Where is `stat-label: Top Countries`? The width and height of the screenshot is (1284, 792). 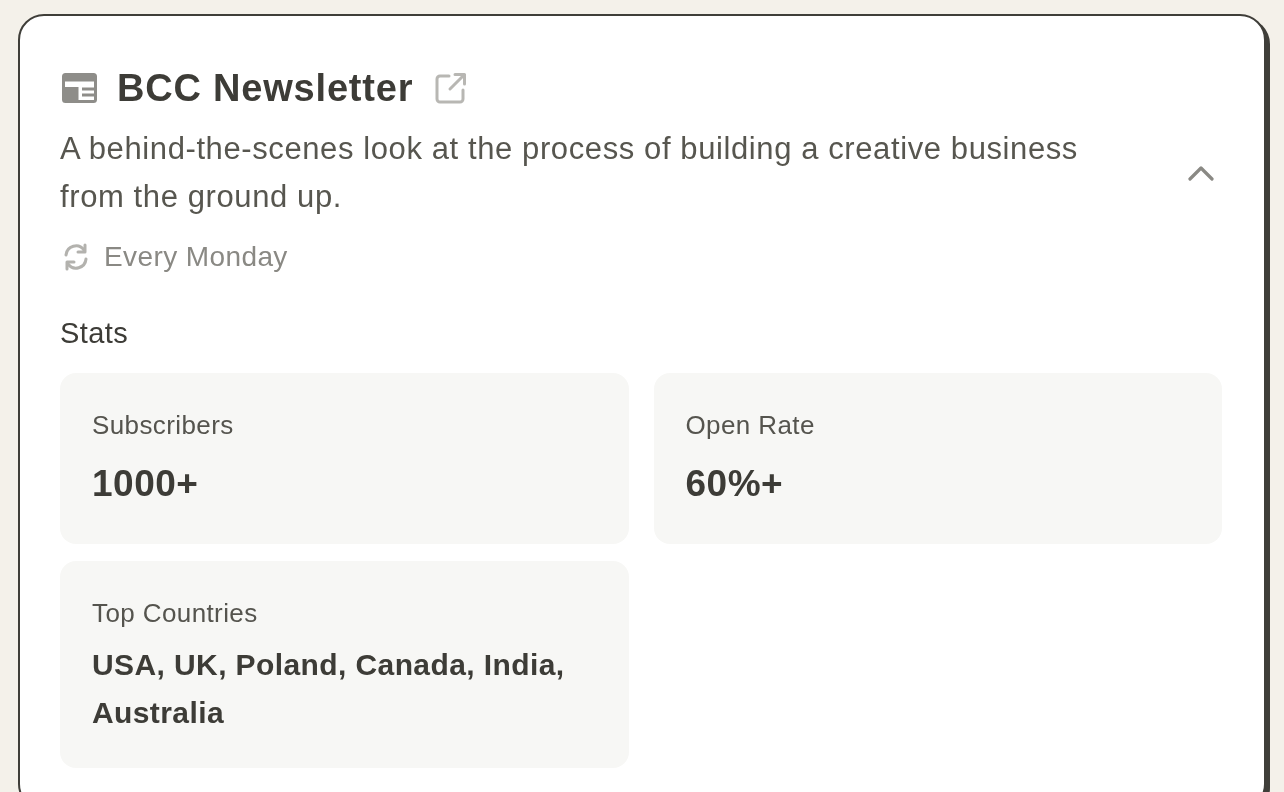
stat-label: Top Countries is located at coordinates (175, 613).